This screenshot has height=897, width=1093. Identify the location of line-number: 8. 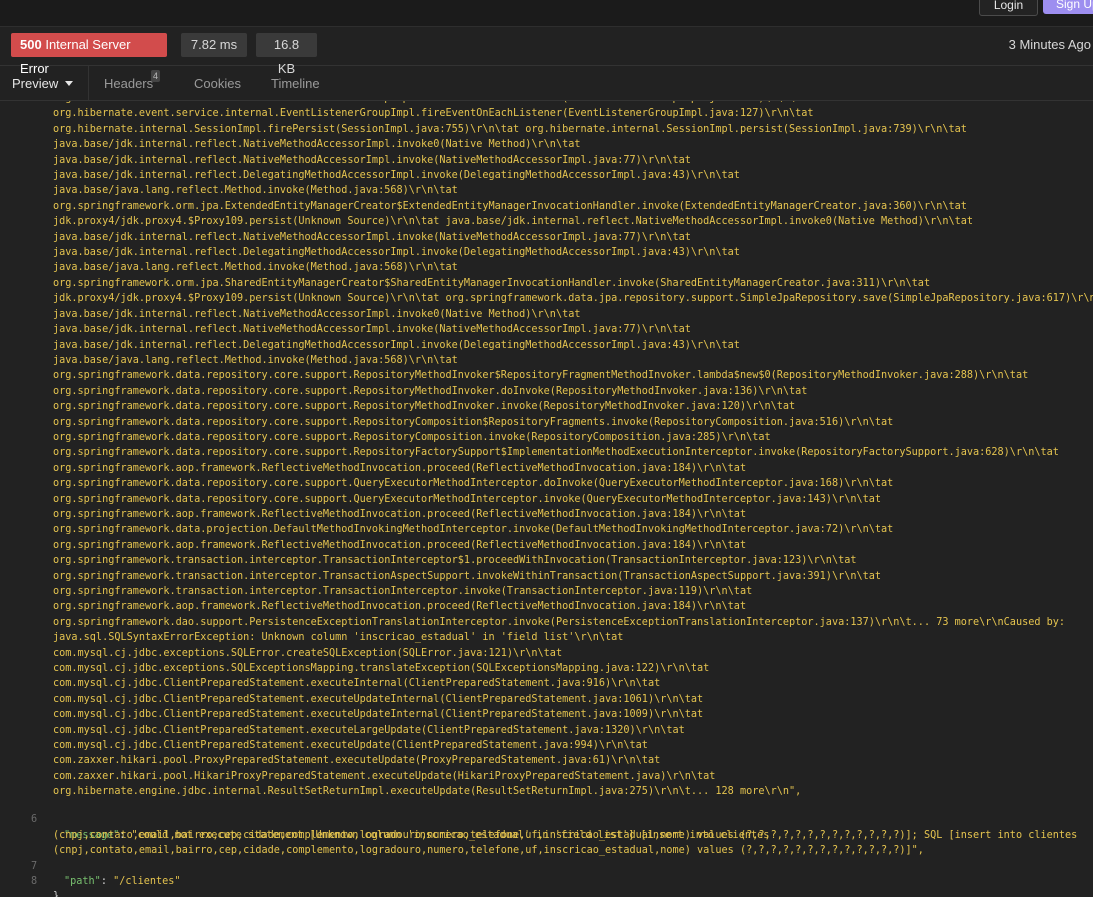
(34, 881).